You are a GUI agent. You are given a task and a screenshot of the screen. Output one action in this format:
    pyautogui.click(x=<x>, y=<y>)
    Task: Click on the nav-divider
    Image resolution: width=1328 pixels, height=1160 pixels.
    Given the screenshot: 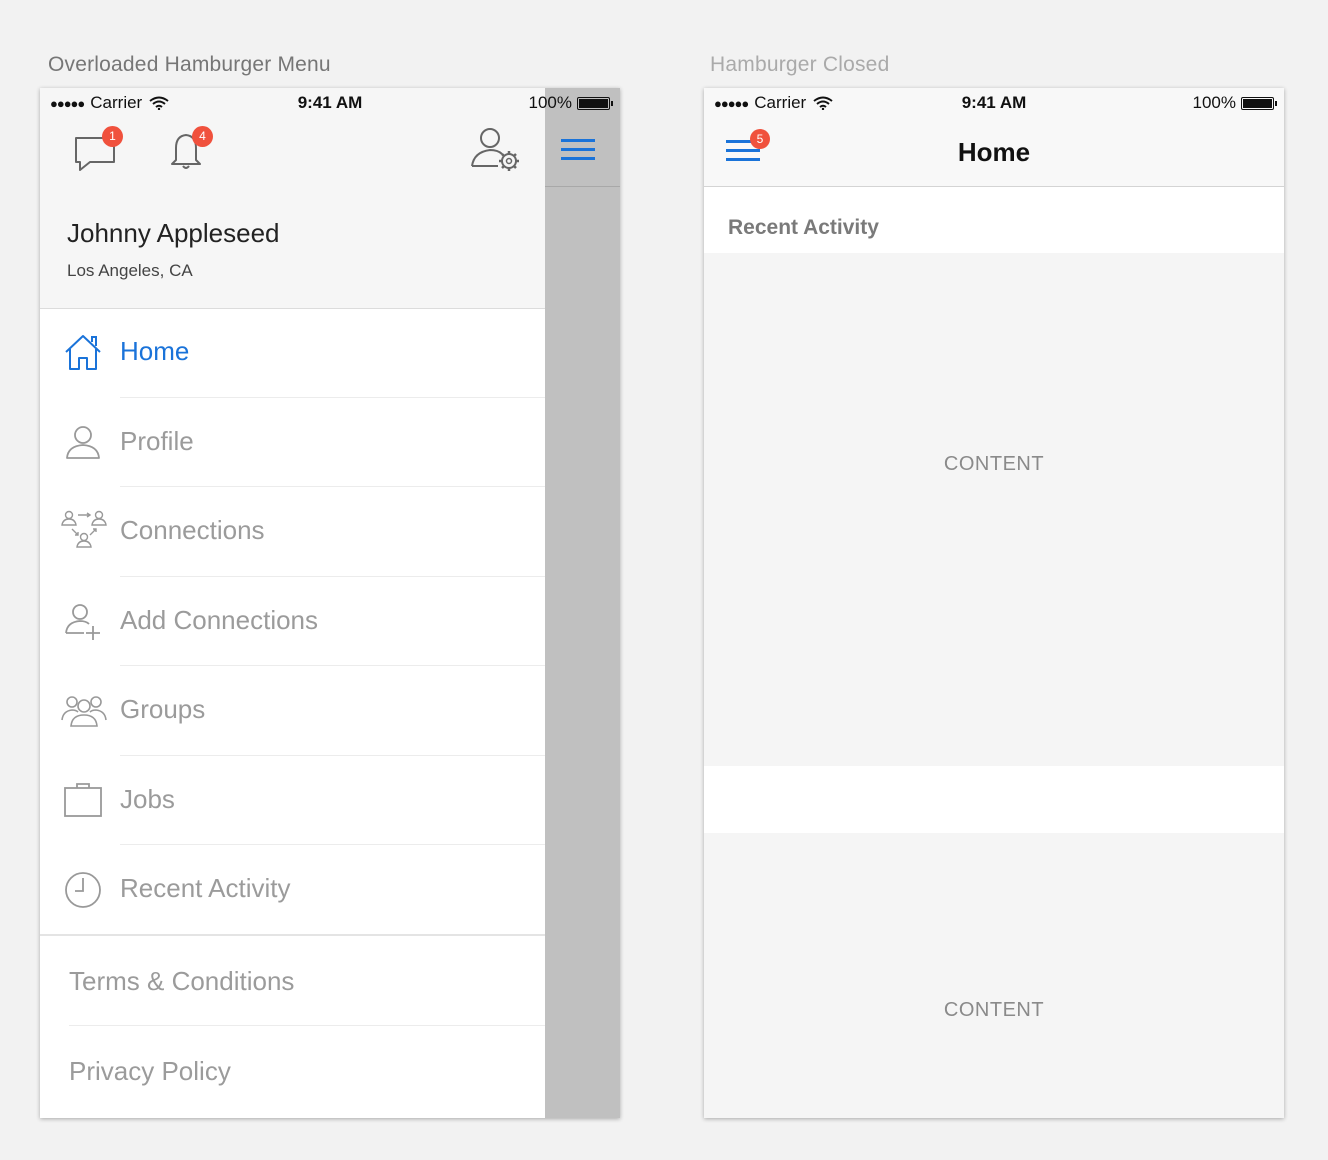 What is the action you would take?
    pyautogui.click(x=582, y=186)
    